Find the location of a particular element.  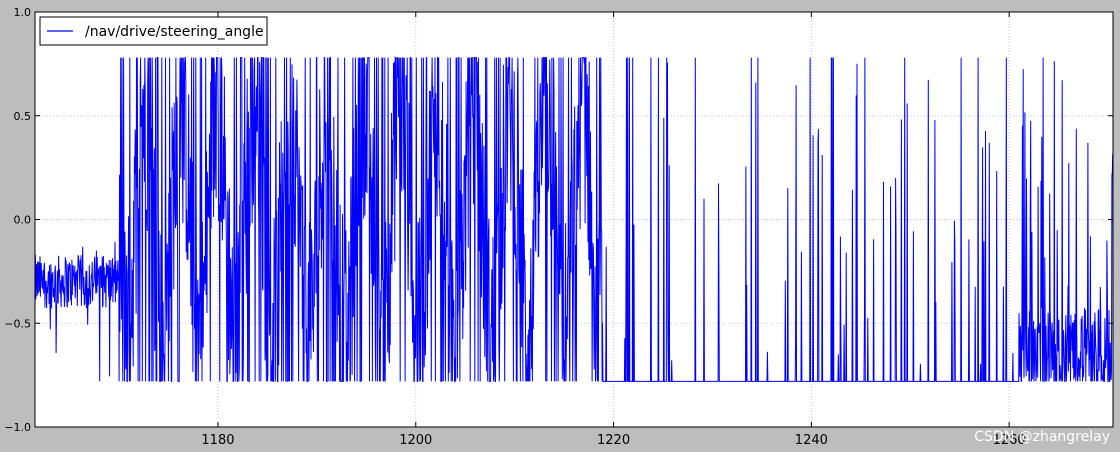

x-tick-label: 1180 is located at coordinates (217, 440).